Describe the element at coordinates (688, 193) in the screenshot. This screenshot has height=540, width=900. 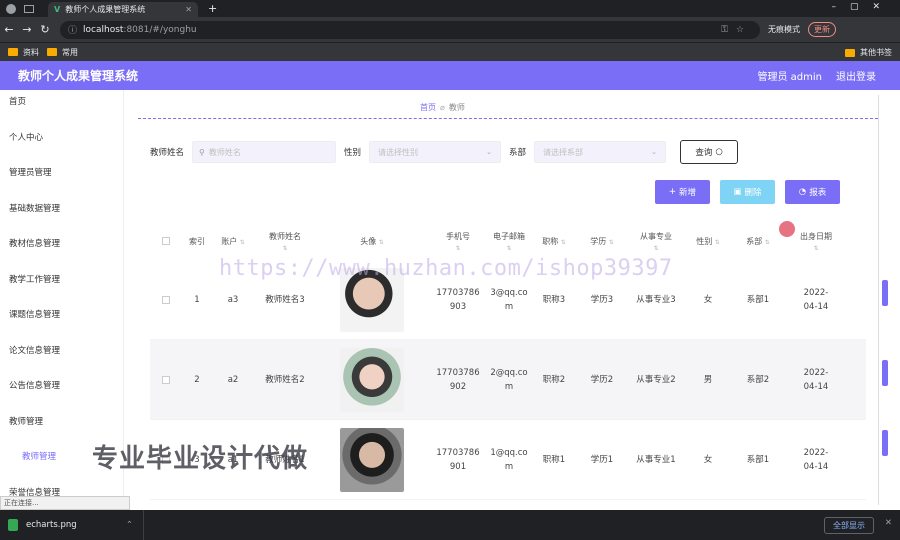
I see `add-button-label: 新增` at that location.